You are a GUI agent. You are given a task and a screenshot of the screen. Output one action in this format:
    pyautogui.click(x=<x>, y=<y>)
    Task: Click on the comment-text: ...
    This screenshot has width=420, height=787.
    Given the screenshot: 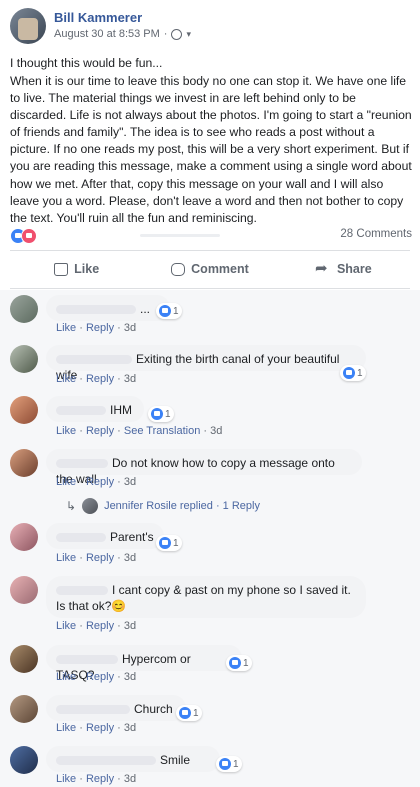 What is the action you would take?
    pyautogui.click(x=145, y=309)
    